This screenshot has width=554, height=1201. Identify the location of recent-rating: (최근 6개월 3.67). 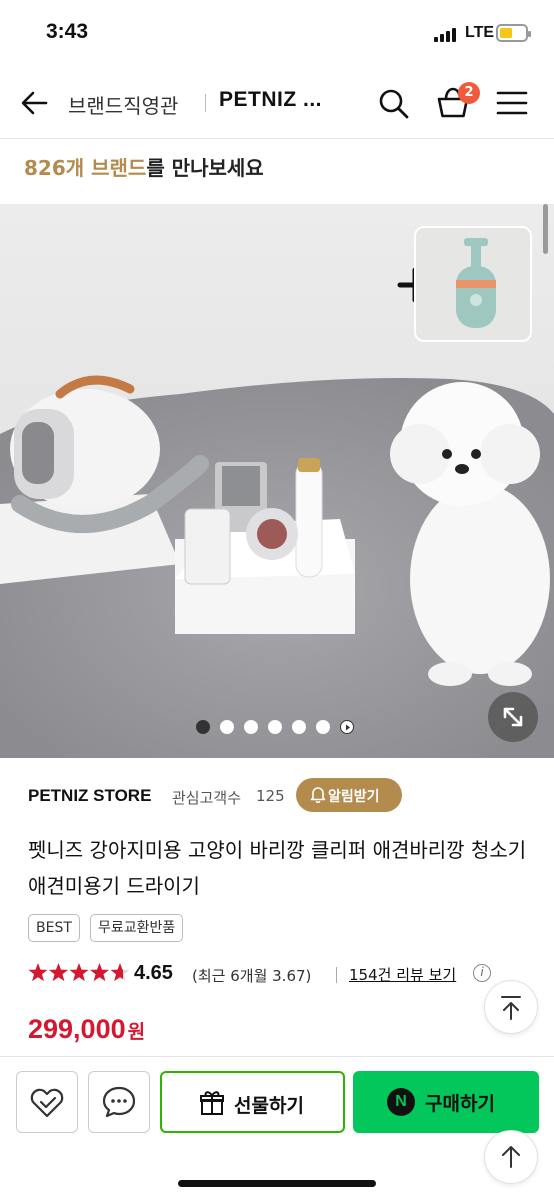
(252, 976).